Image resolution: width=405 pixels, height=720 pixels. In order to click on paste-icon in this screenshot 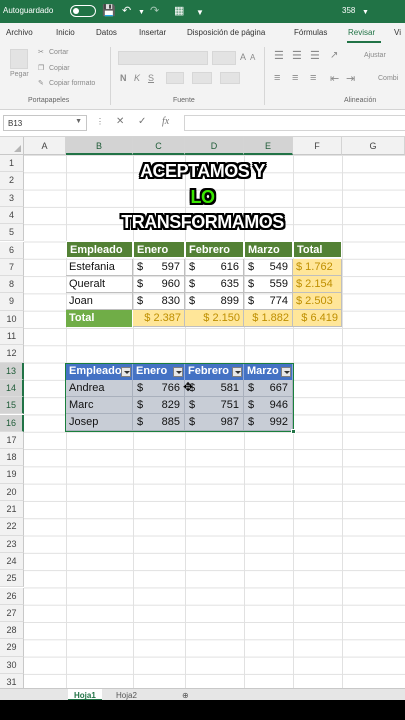, I will do `click(19, 59)`.